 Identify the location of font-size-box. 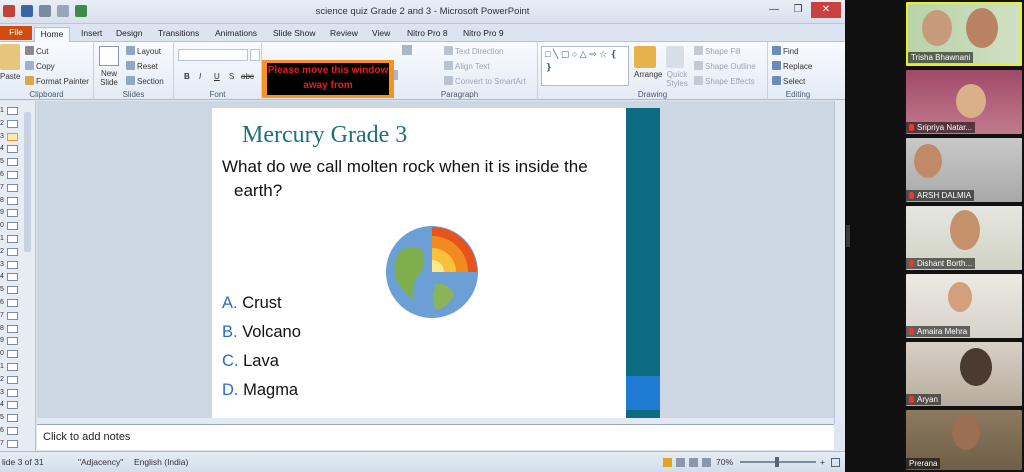
(255, 55).